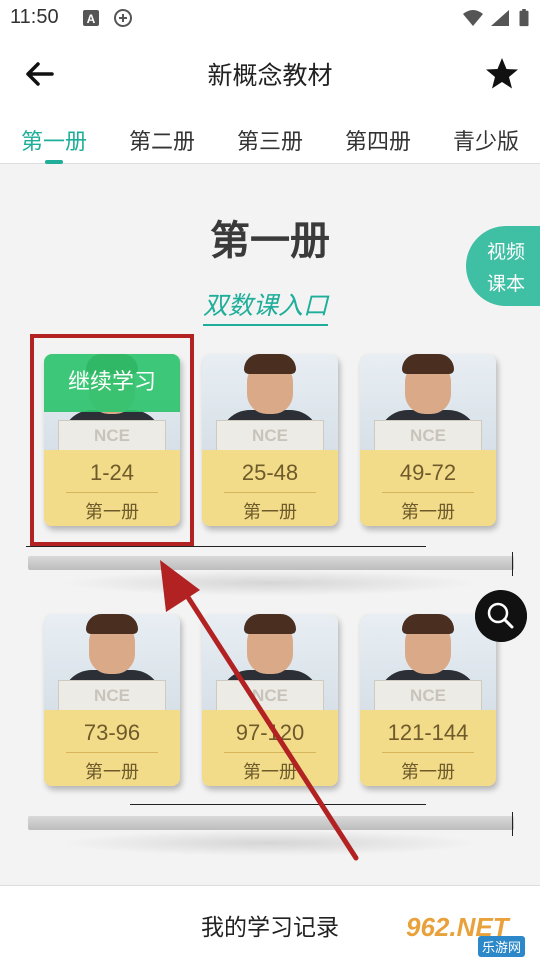 This screenshot has height=960, width=540. What do you see at coordinates (428, 732) in the screenshot?
I see `lesson-range: 121-144` at bounding box center [428, 732].